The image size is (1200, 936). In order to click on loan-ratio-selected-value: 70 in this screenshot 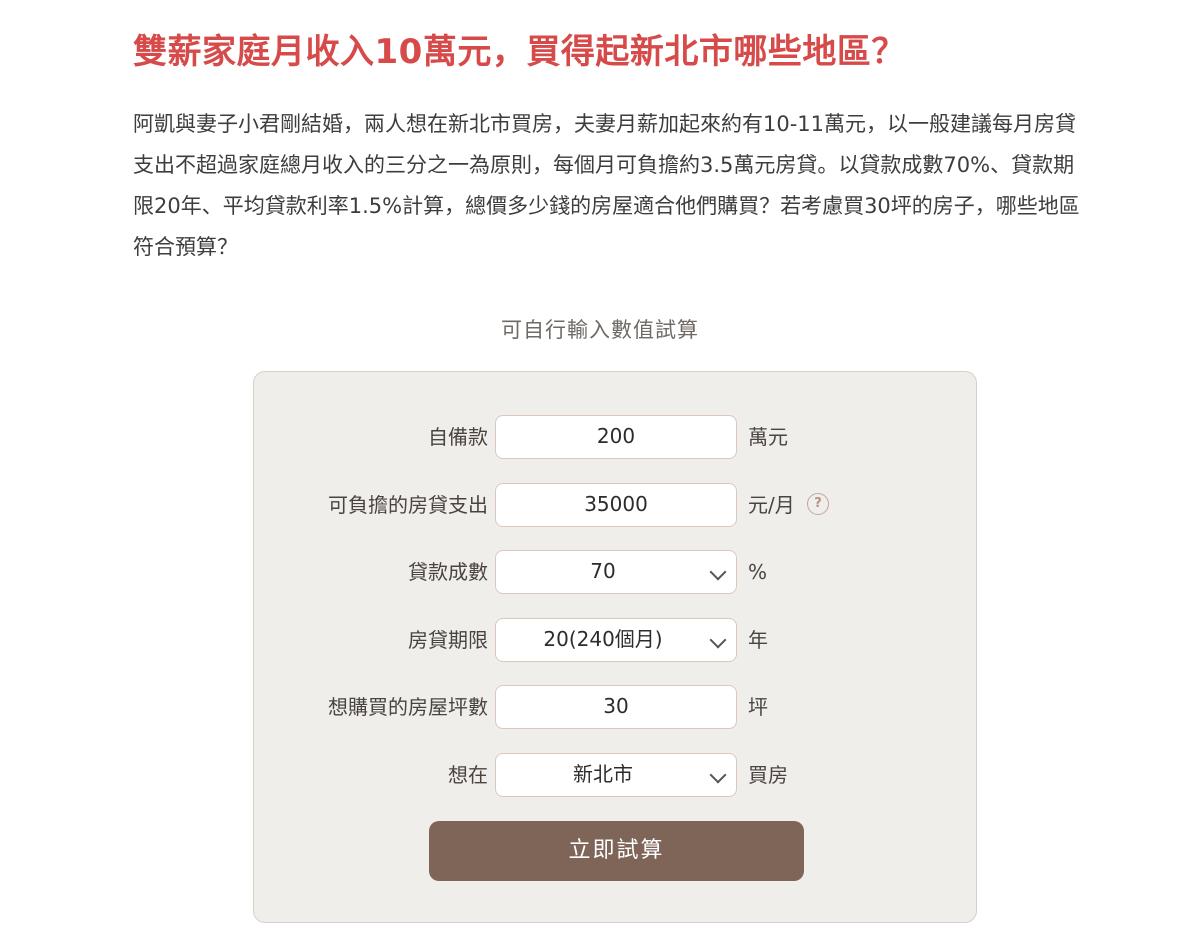, I will do `click(603, 571)`.